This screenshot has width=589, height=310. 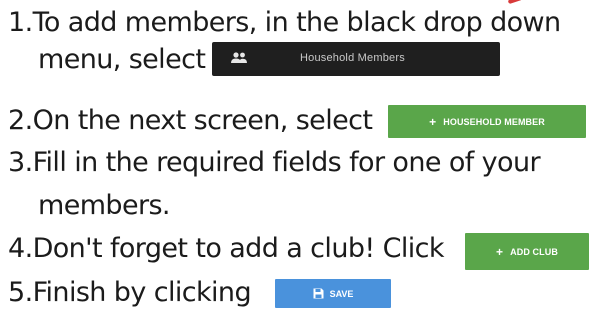 I want to click on step-text: On the next screen, select, so click(x=202, y=120).